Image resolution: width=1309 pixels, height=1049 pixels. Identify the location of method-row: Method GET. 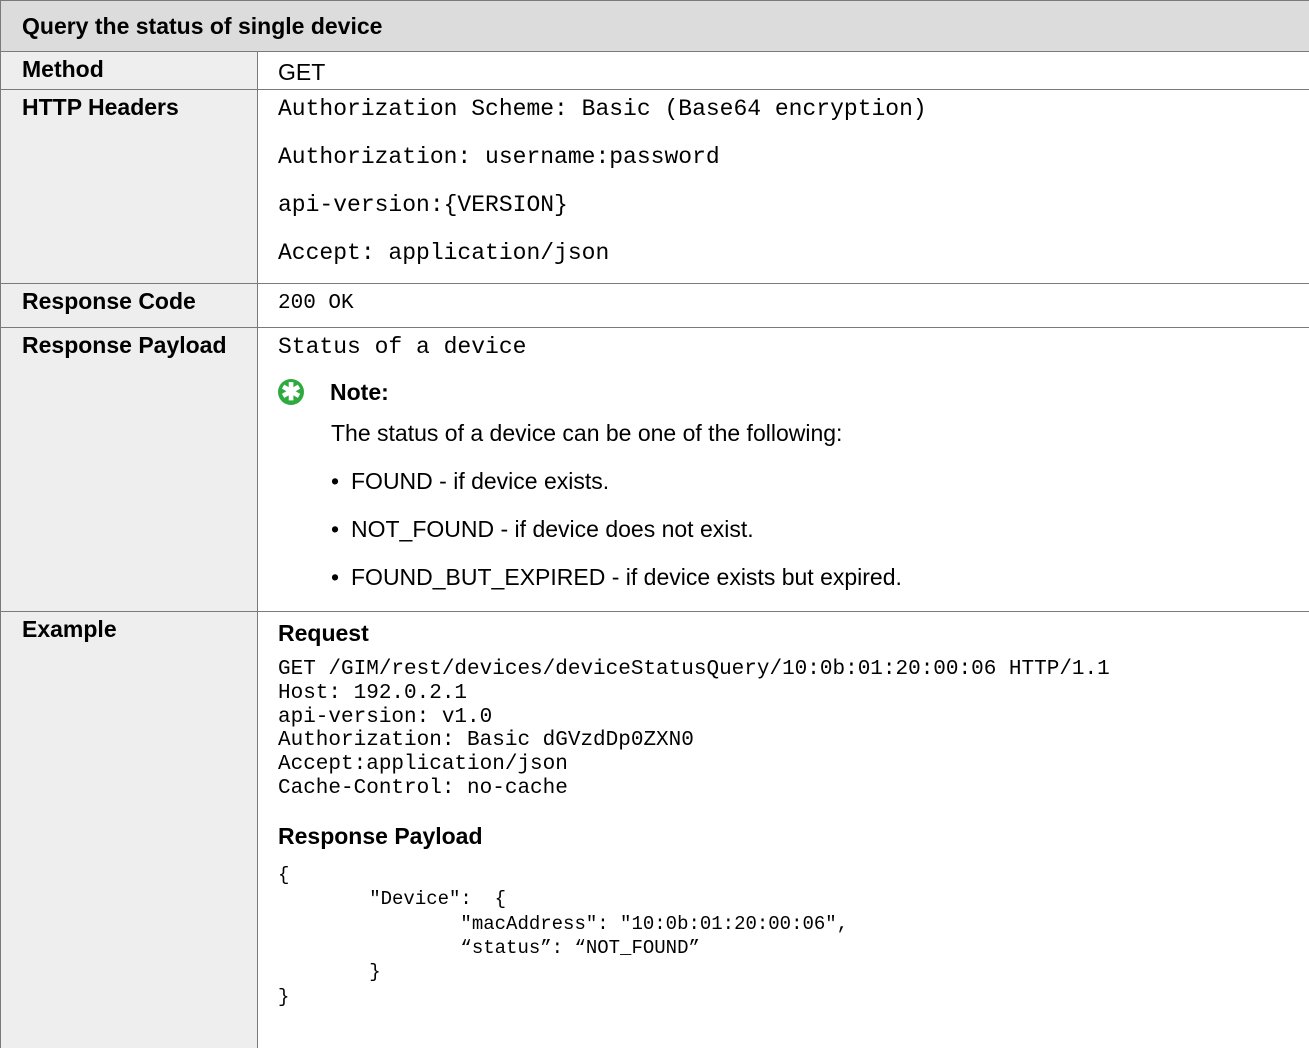
(655, 71).